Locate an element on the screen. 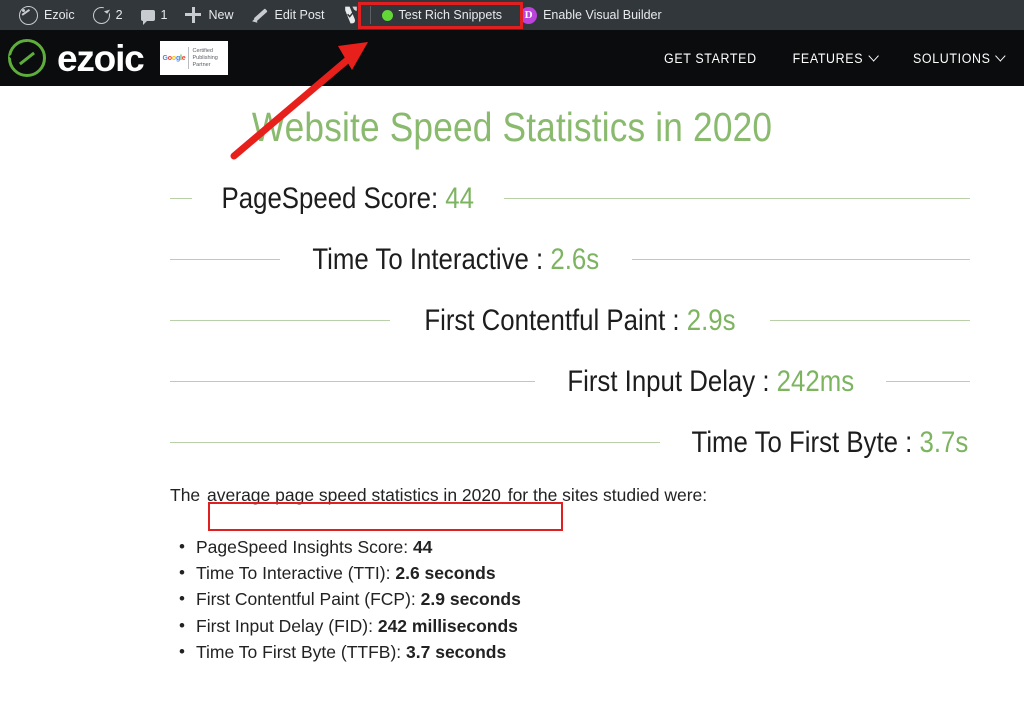 The width and height of the screenshot is (1024, 712). admin-bar-item-enable-visual-builder: D Enable Visual Builder is located at coordinates (591, 15).